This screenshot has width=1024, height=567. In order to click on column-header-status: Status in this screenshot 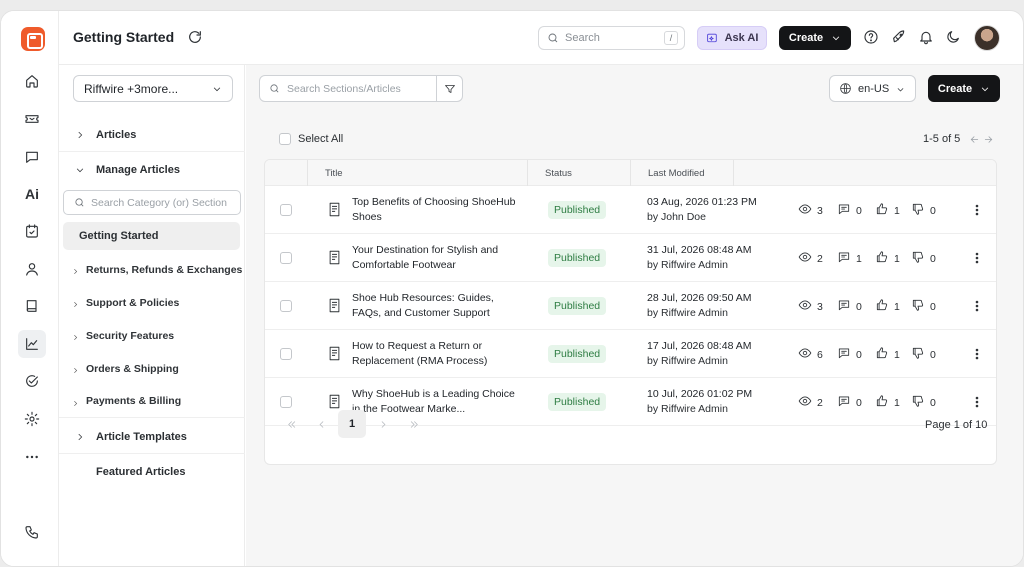, I will do `click(558, 173)`.